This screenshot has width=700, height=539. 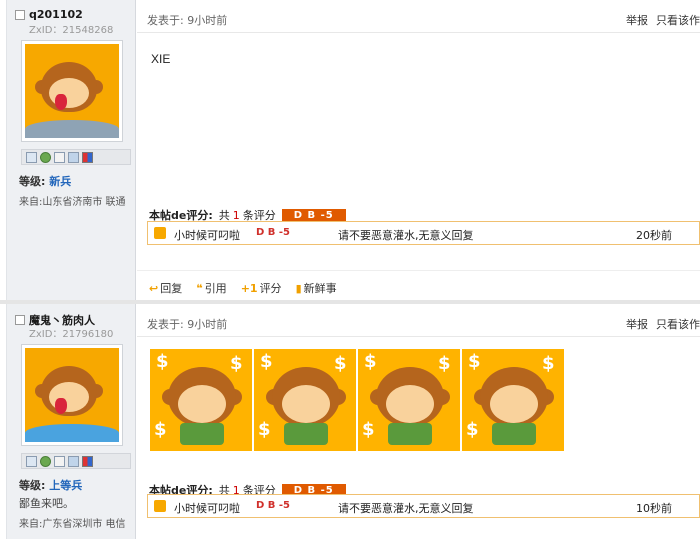 I want to click on username-text: q201102, so click(x=56, y=14).